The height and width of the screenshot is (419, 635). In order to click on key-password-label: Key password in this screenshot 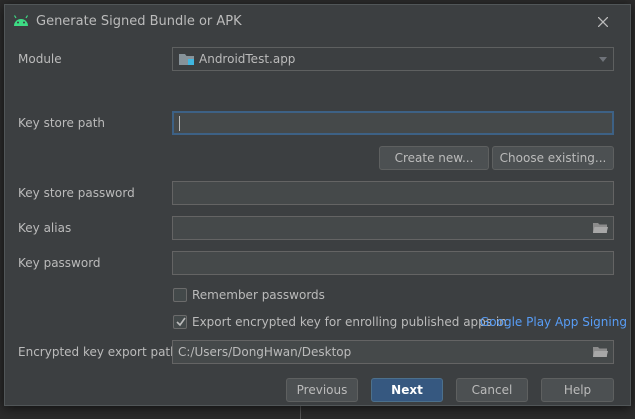, I will do `click(59, 263)`.